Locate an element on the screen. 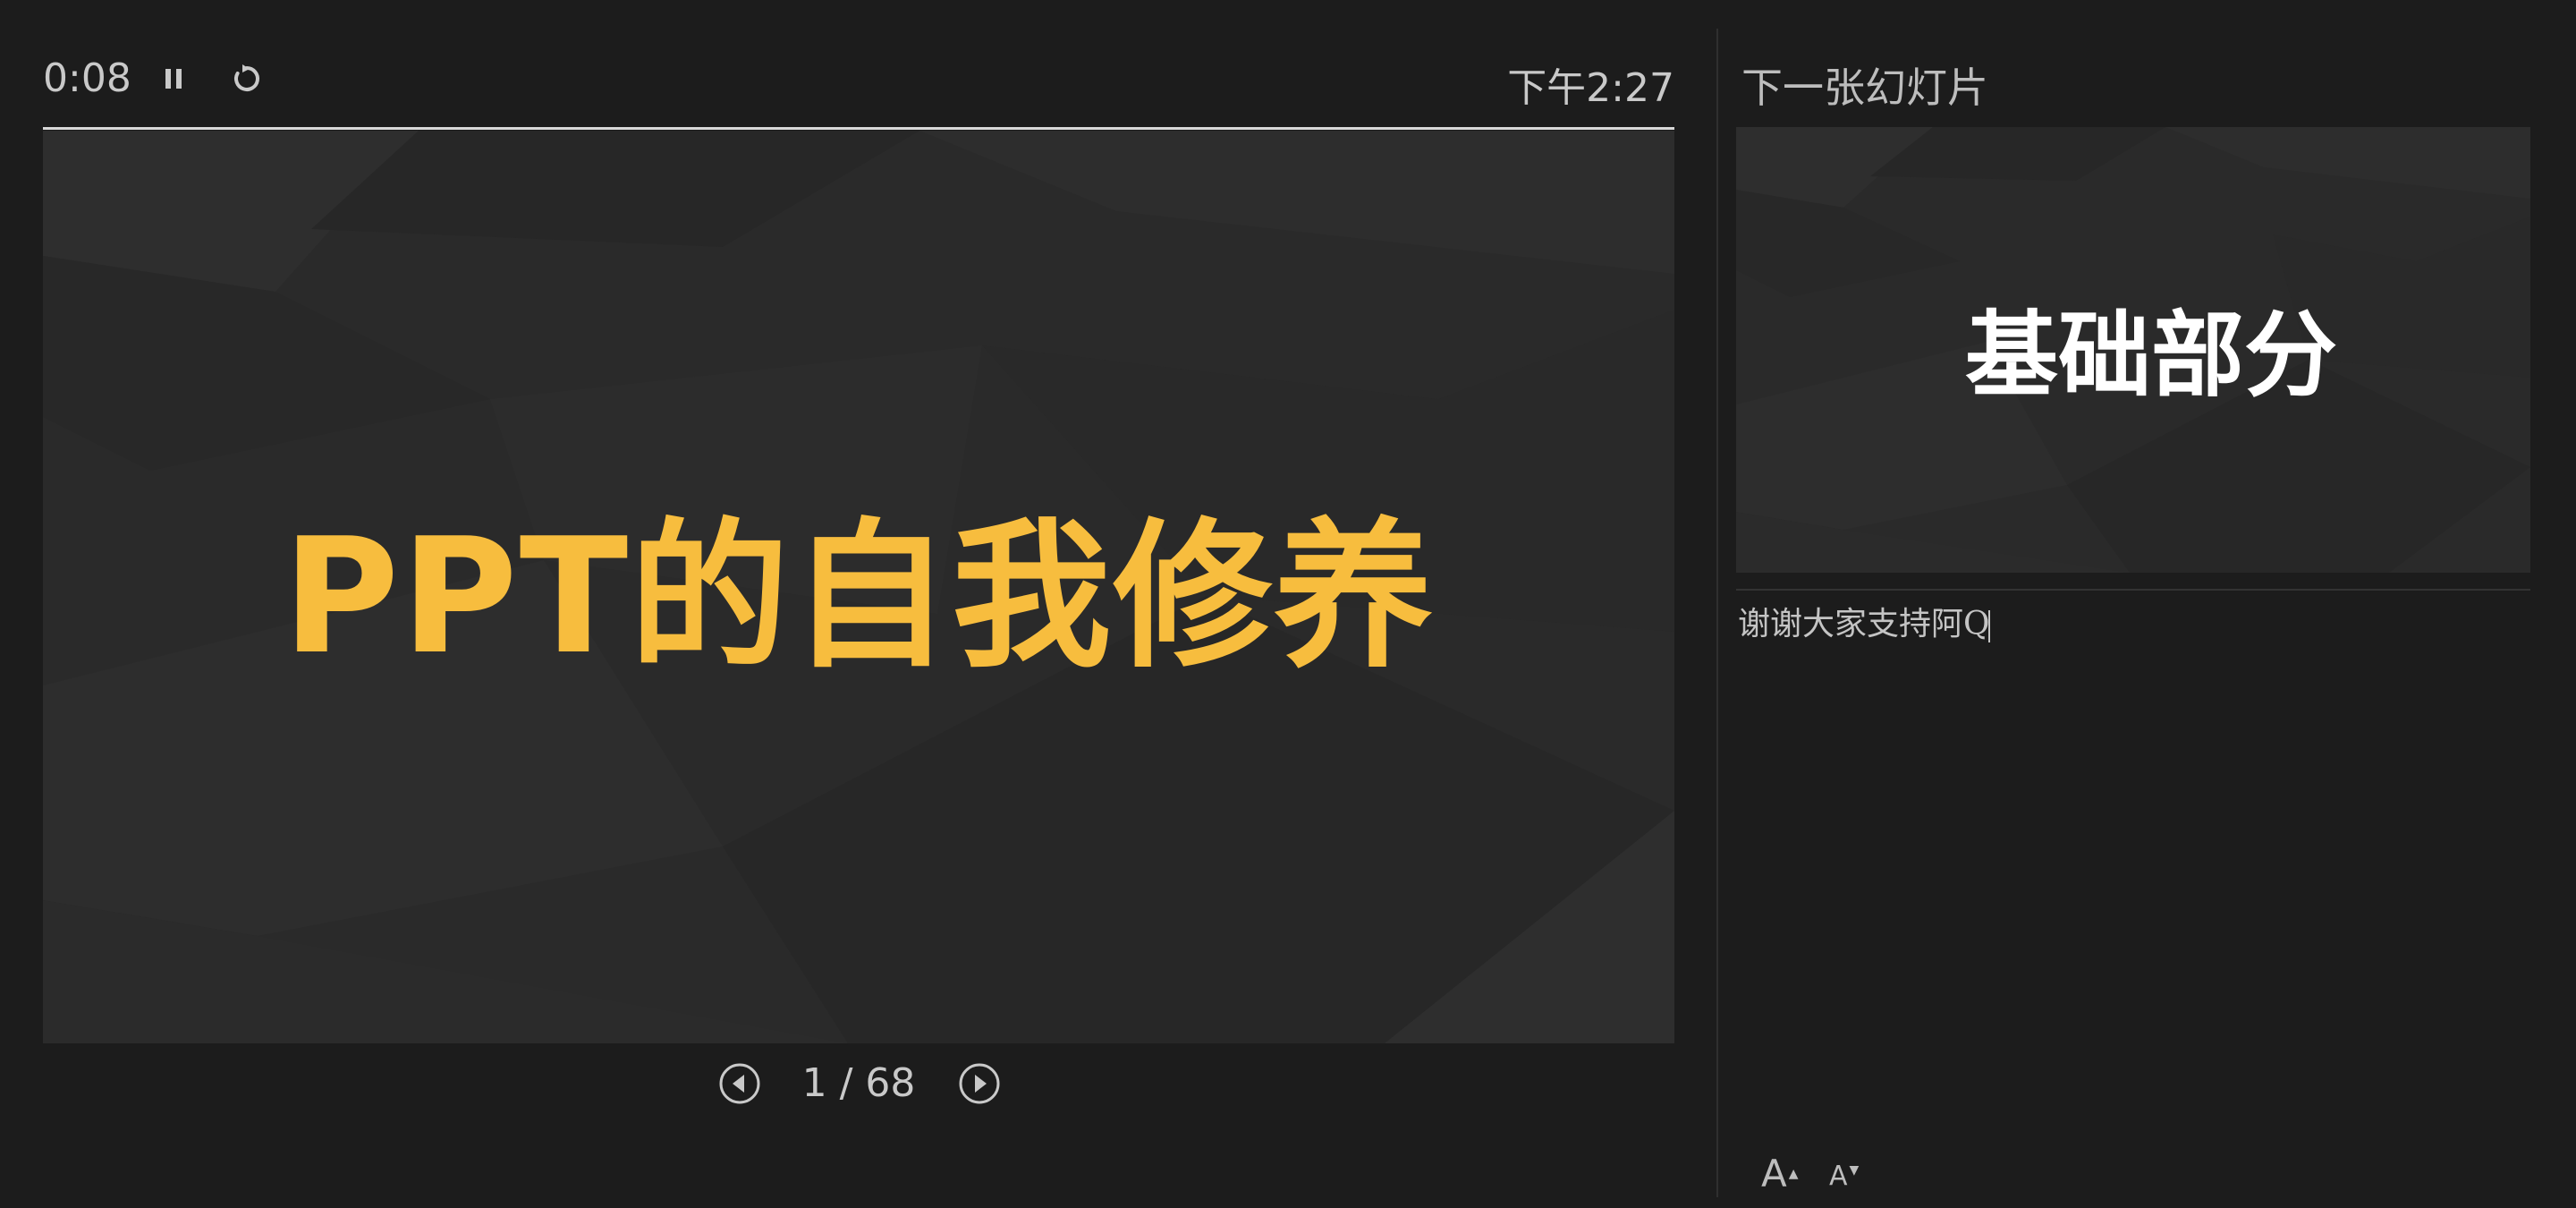 Image resolution: width=2576 pixels, height=1208 pixels. font-decrease-icon: A ▼ is located at coordinates (1844, 1170).